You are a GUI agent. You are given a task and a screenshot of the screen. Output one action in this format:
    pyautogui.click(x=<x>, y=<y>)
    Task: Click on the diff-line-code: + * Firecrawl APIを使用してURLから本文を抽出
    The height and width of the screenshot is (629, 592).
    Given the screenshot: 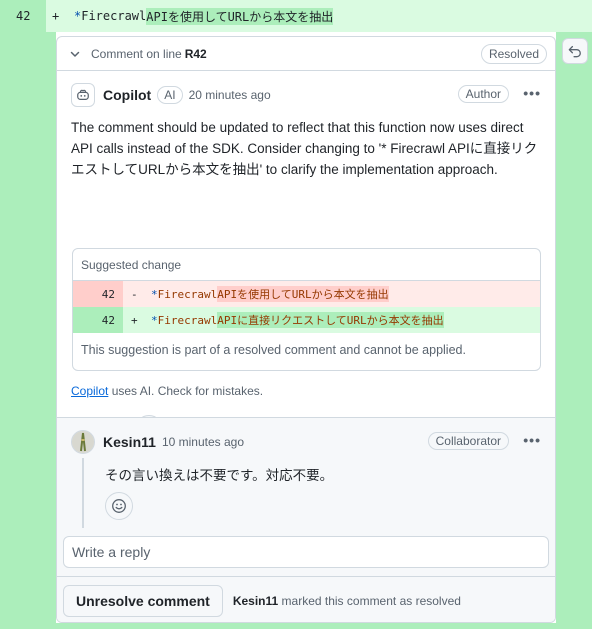 What is the action you would take?
    pyautogui.click(x=319, y=16)
    